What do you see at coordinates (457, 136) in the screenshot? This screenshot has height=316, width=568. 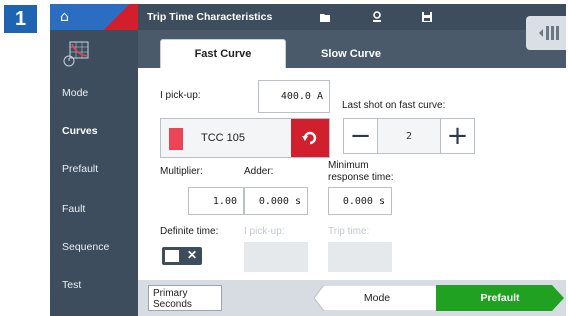 I see `increment-button: +` at bounding box center [457, 136].